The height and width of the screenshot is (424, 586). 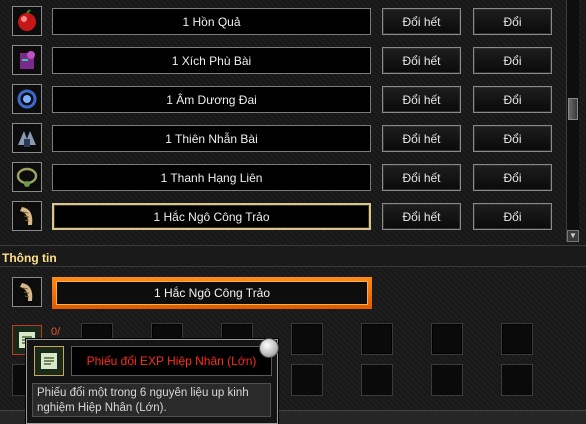 I want to click on arrow-down-icon: ▼, so click(x=573, y=236).